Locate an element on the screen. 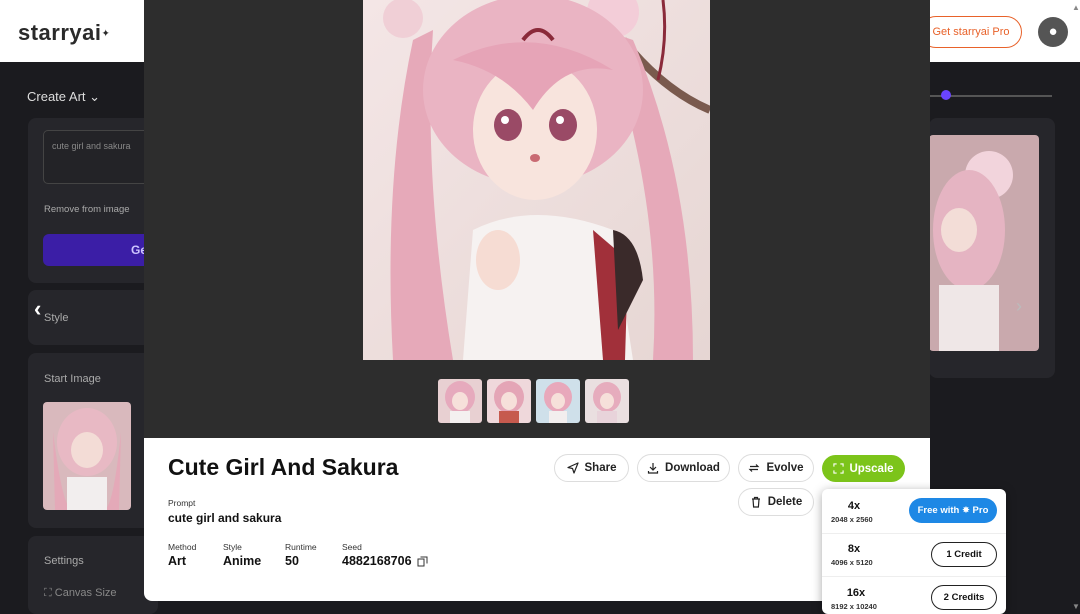 Image resolution: width=1080 pixels, height=614 pixels. download-icon is located at coordinates (653, 468).